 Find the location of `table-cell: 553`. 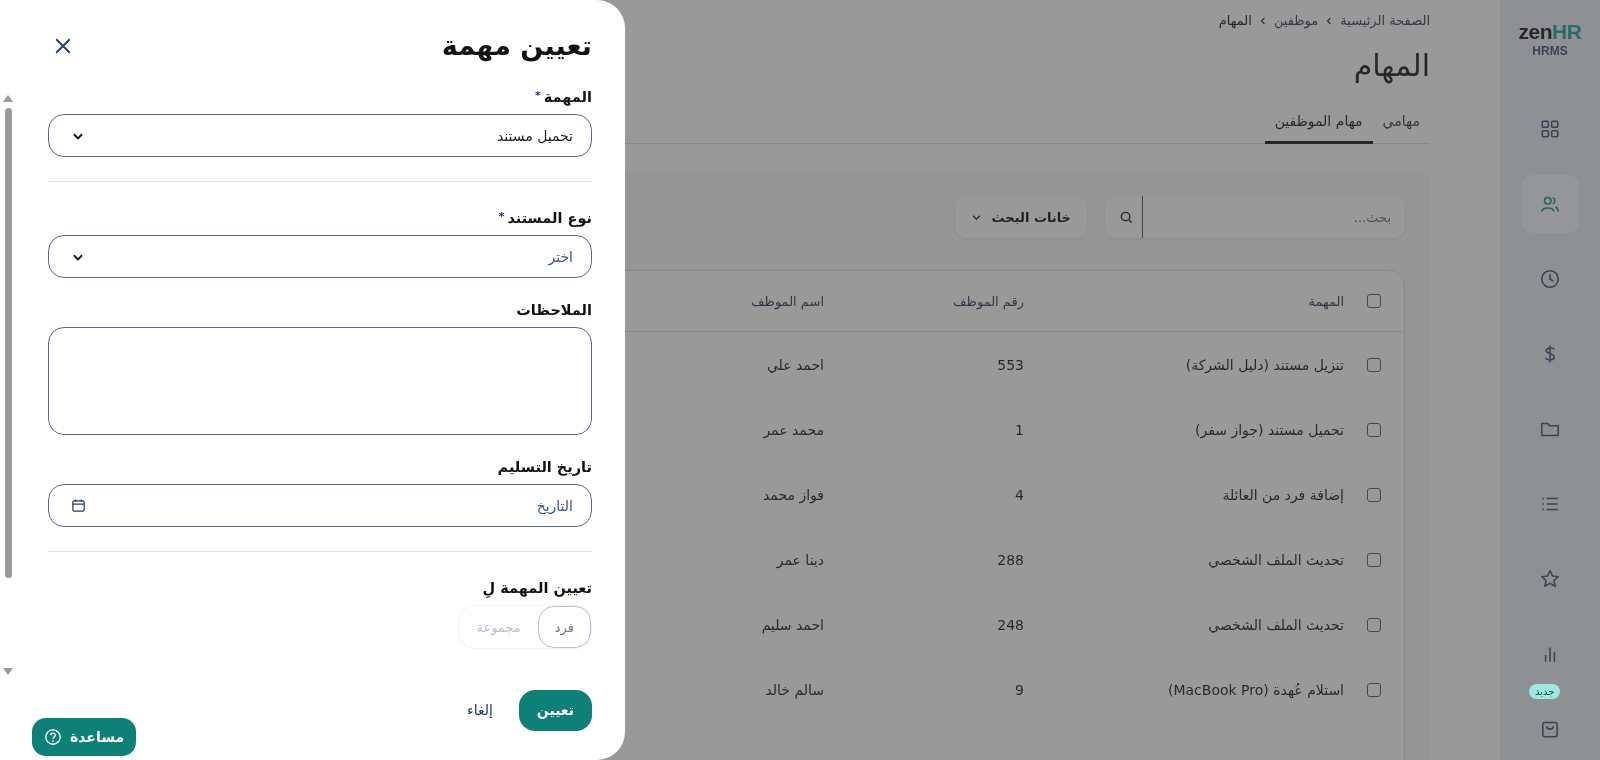

table-cell: 553 is located at coordinates (1010, 364).